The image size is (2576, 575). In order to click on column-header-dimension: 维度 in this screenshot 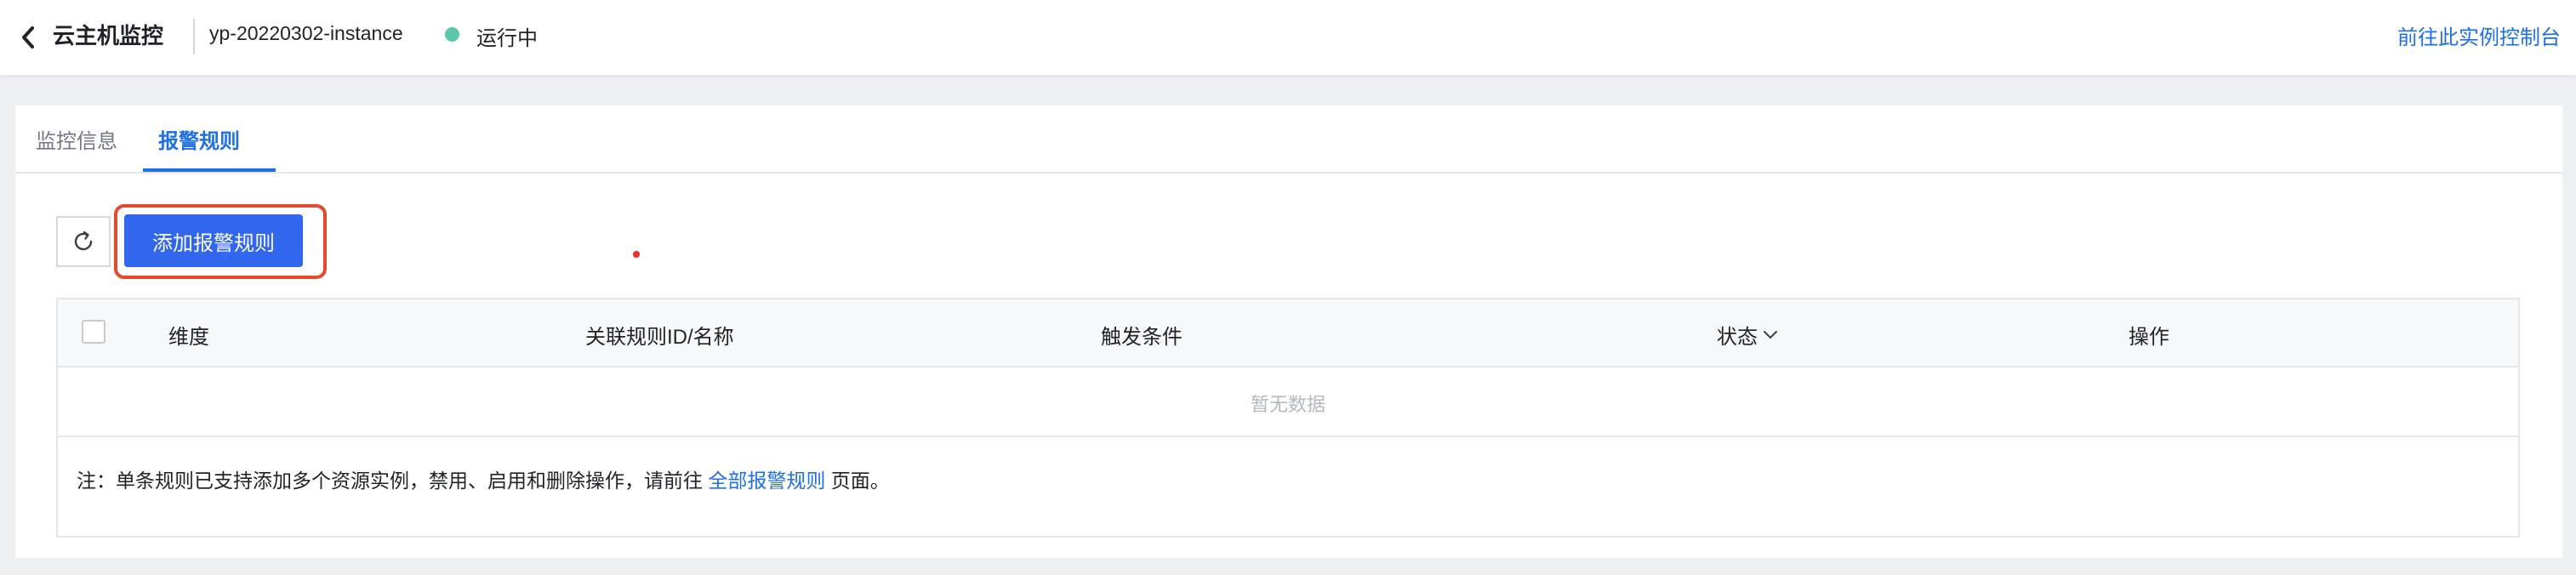, I will do `click(188, 337)`.